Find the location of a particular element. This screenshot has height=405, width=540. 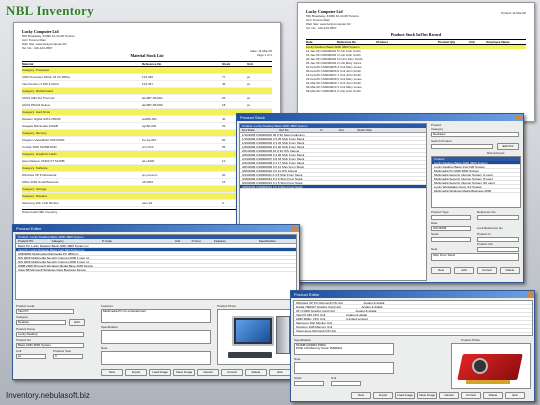

report-row: ASUS A8N-SLI Premium abc987-654321 25 pc is located at coordinates (147, 98).